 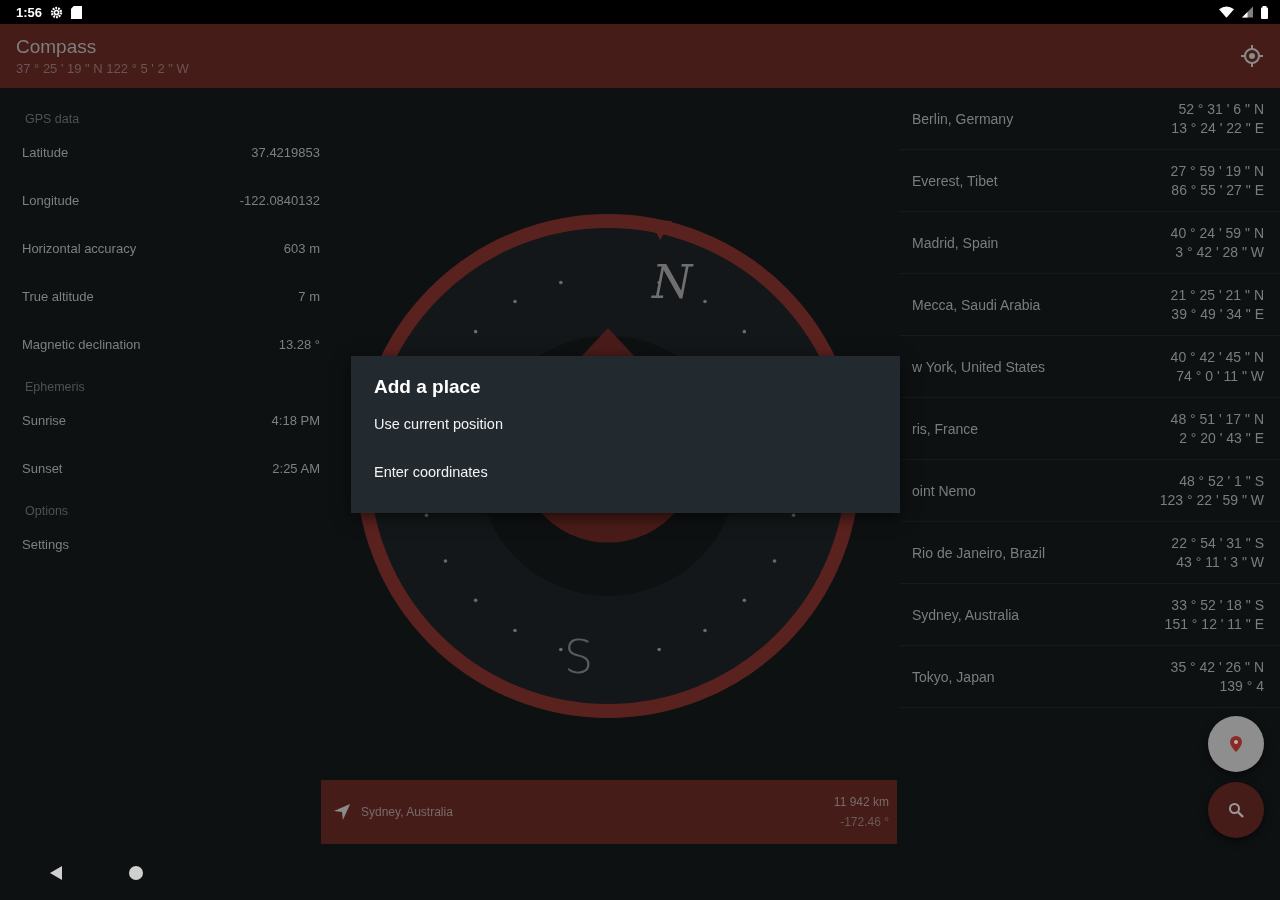 I want to click on search-button, so click(x=1236, y=810).